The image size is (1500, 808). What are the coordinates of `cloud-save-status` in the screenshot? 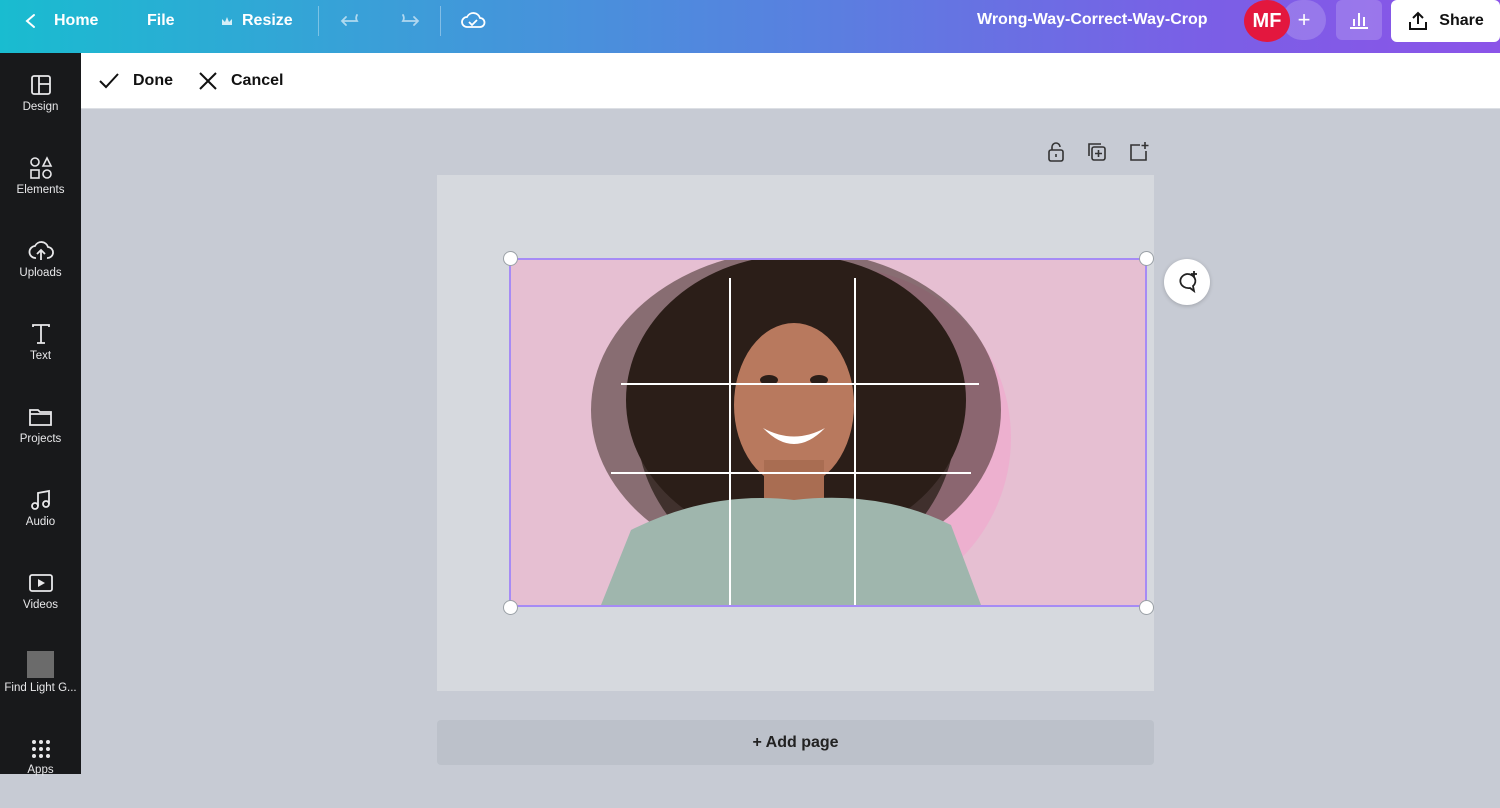 It's located at (473, 20).